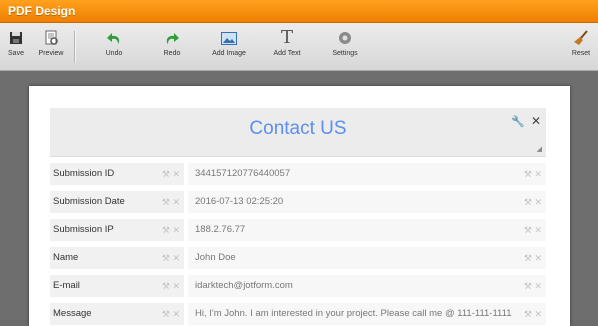  I want to click on reset-button: Reset, so click(581, 43).